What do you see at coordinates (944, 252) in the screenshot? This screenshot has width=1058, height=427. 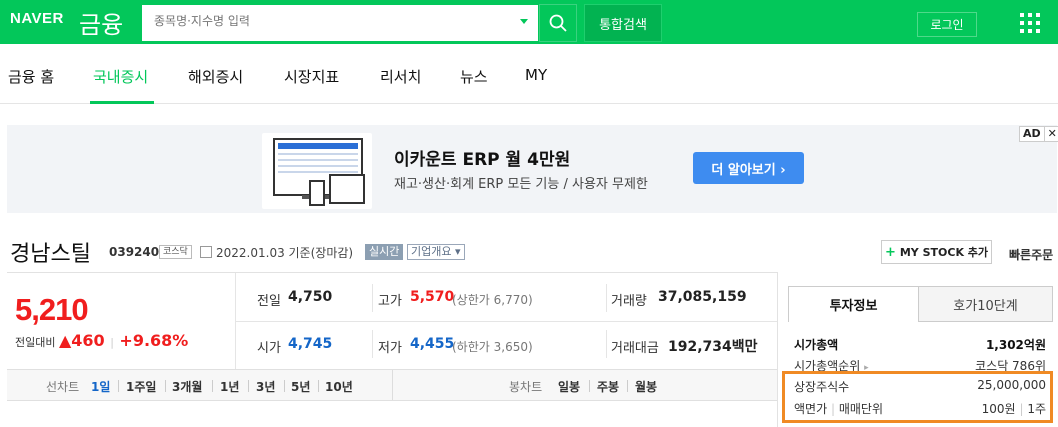 I see `add-my-stock-label: MY STOCK 추가` at bounding box center [944, 252].